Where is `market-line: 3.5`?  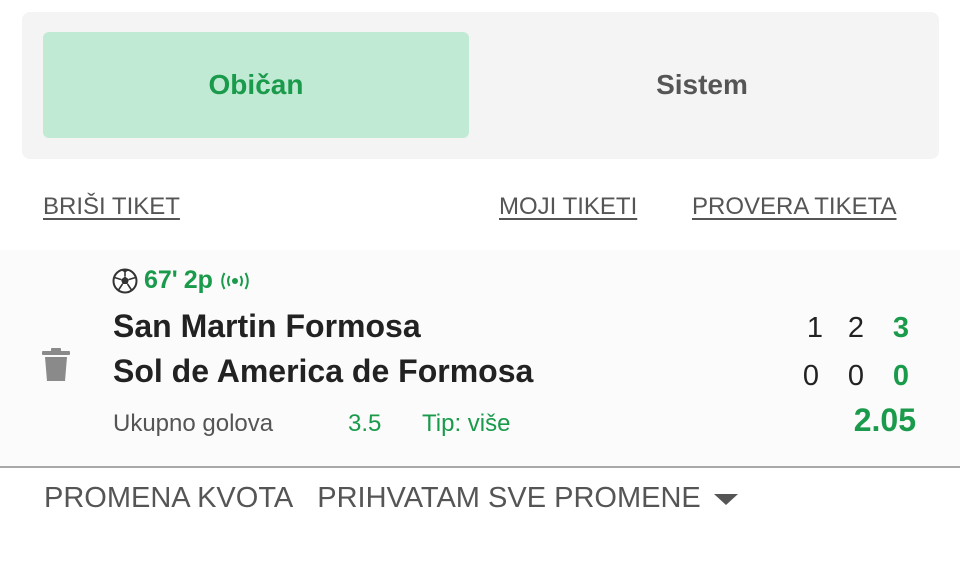
market-line: 3.5 is located at coordinates (365, 423).